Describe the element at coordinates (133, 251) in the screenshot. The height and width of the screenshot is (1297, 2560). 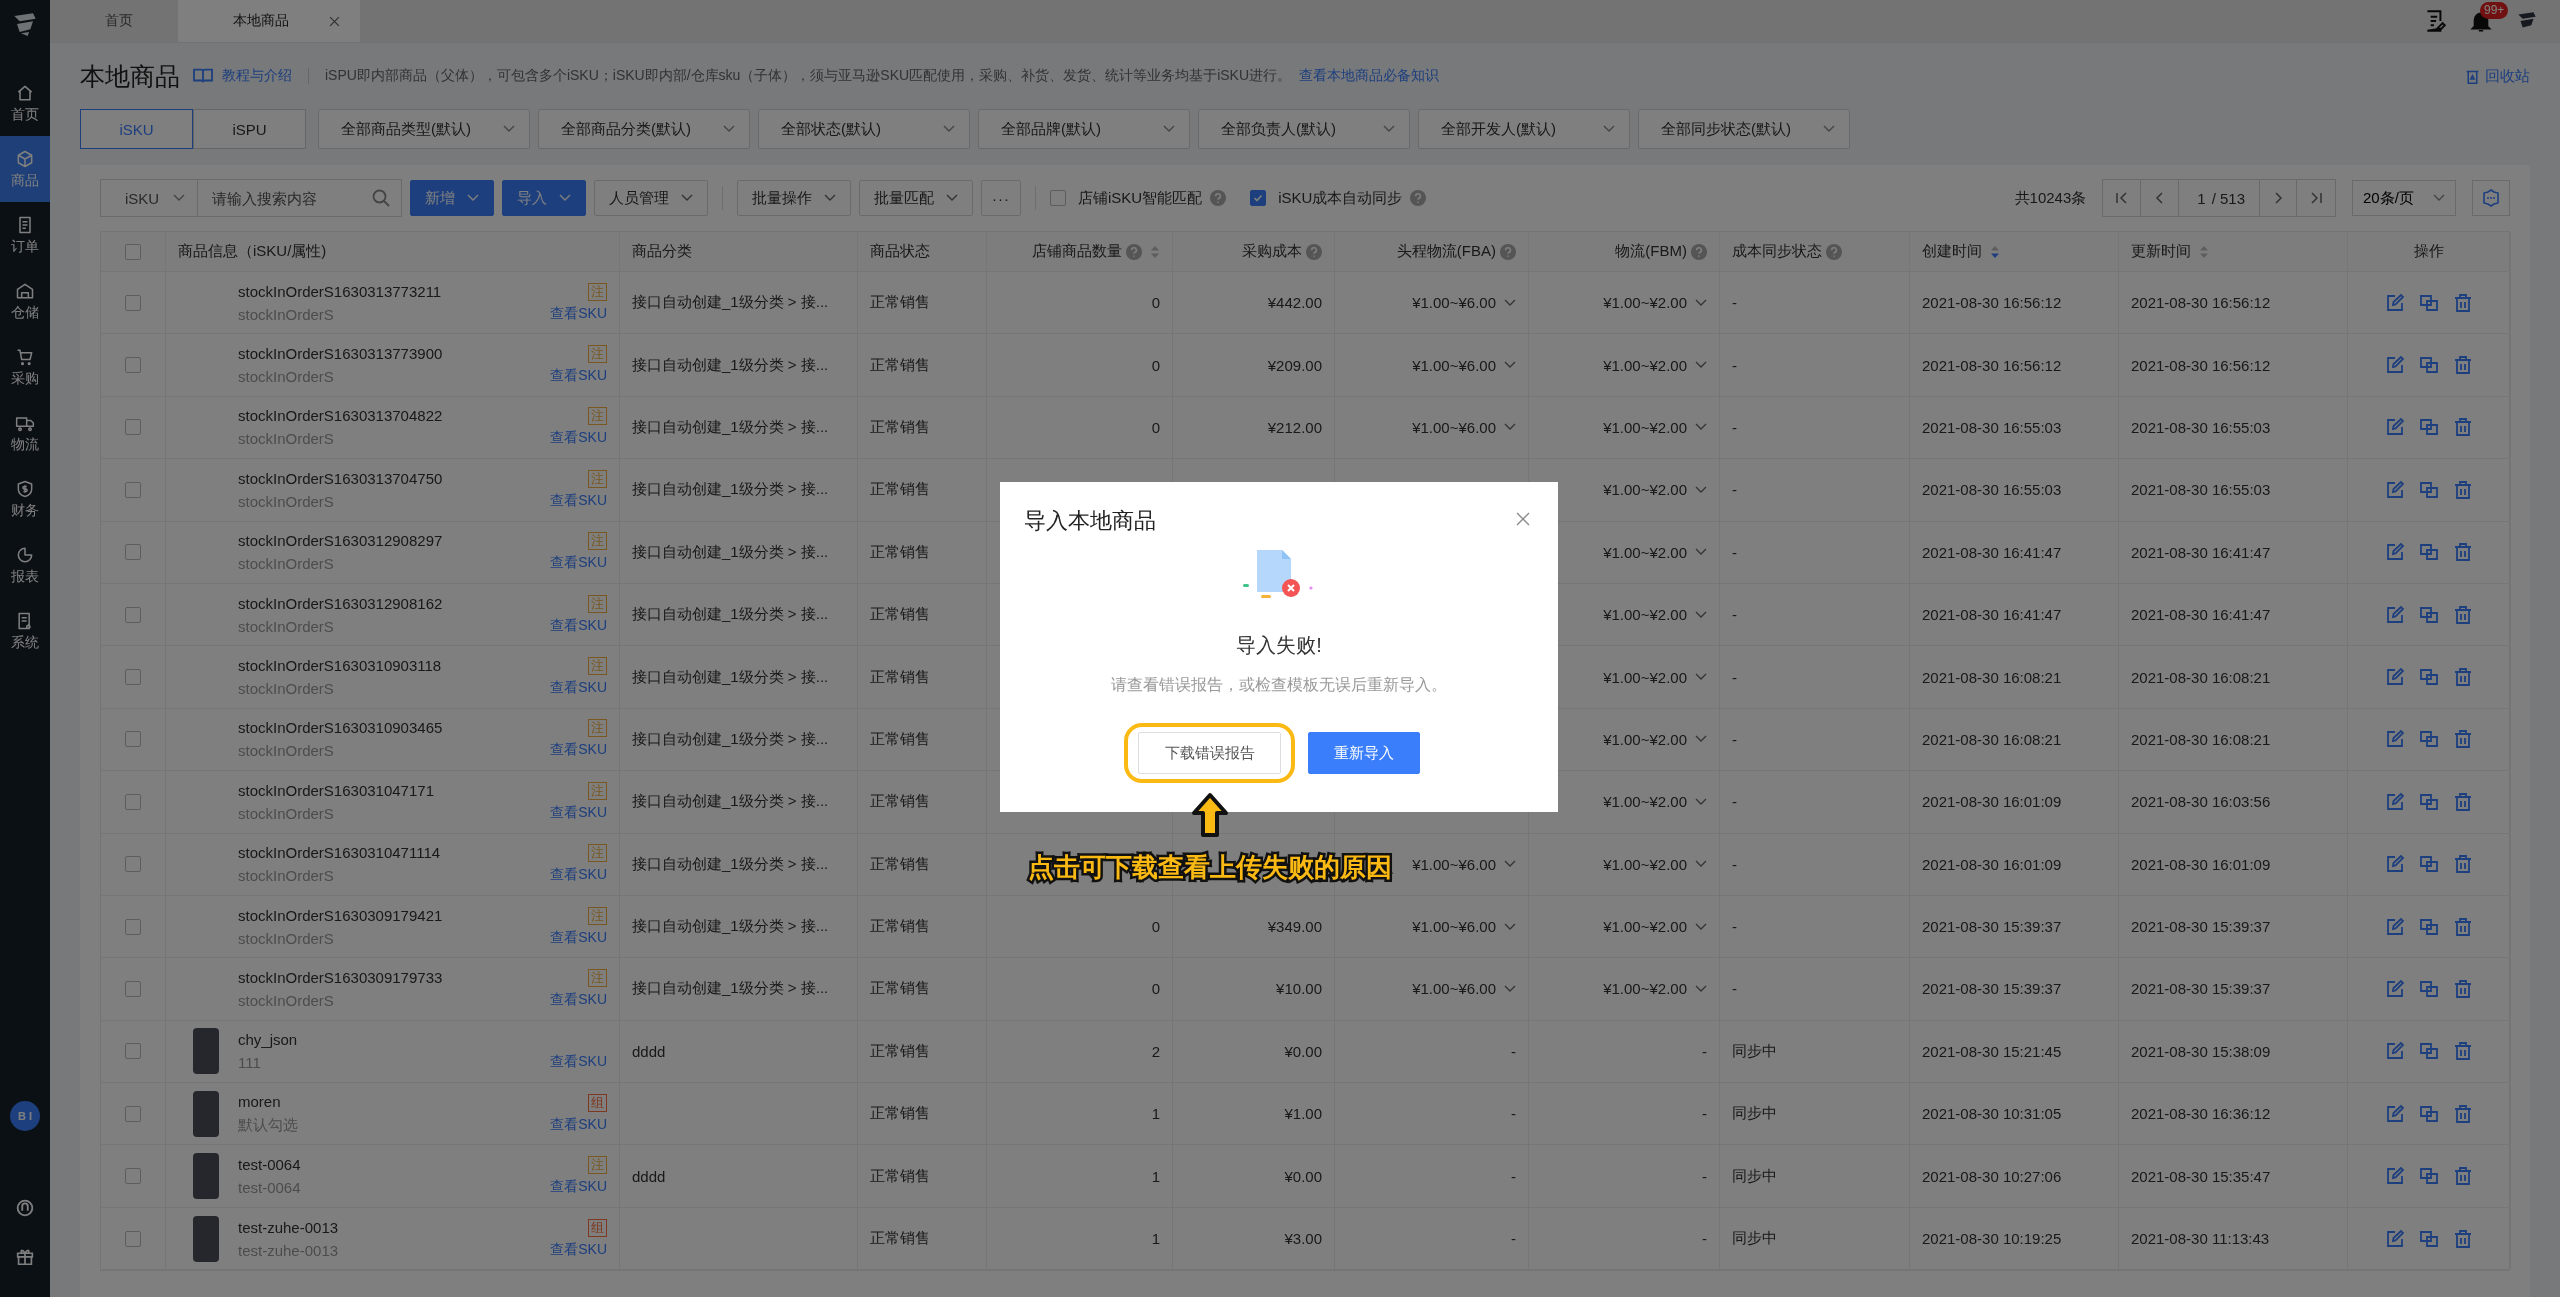
I see `select-all-checkbox` at that location.